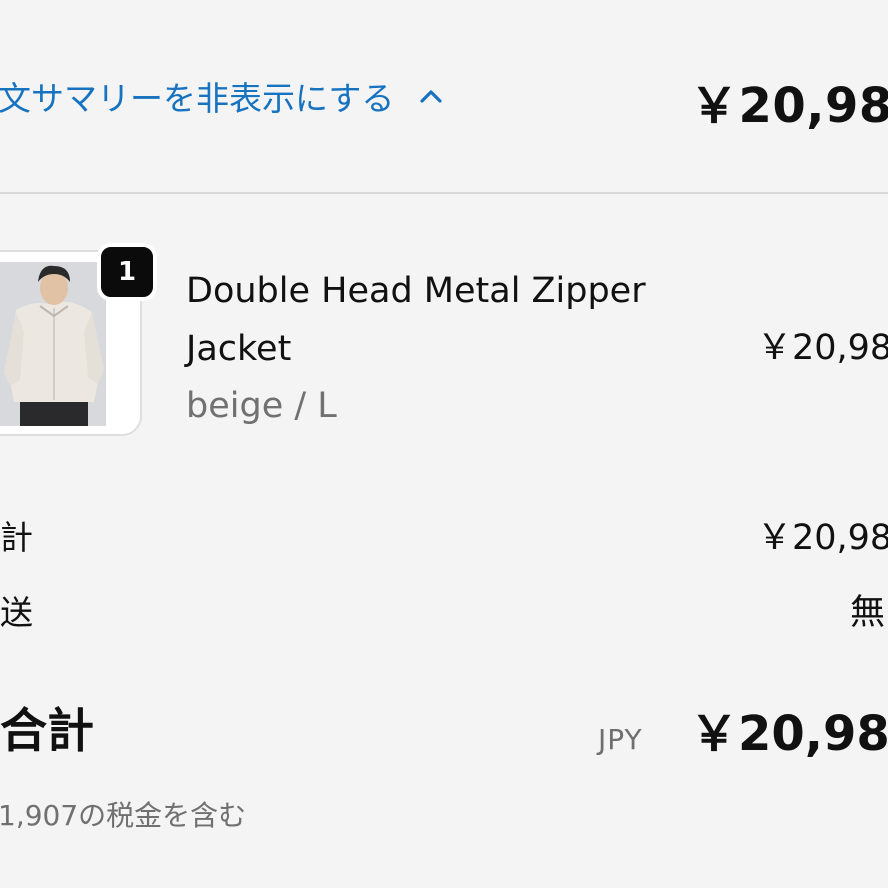 Image resolution: width=888 pixels, height=888 pixels. I want to click on product-price: ￥20,98, so click(822, 348).